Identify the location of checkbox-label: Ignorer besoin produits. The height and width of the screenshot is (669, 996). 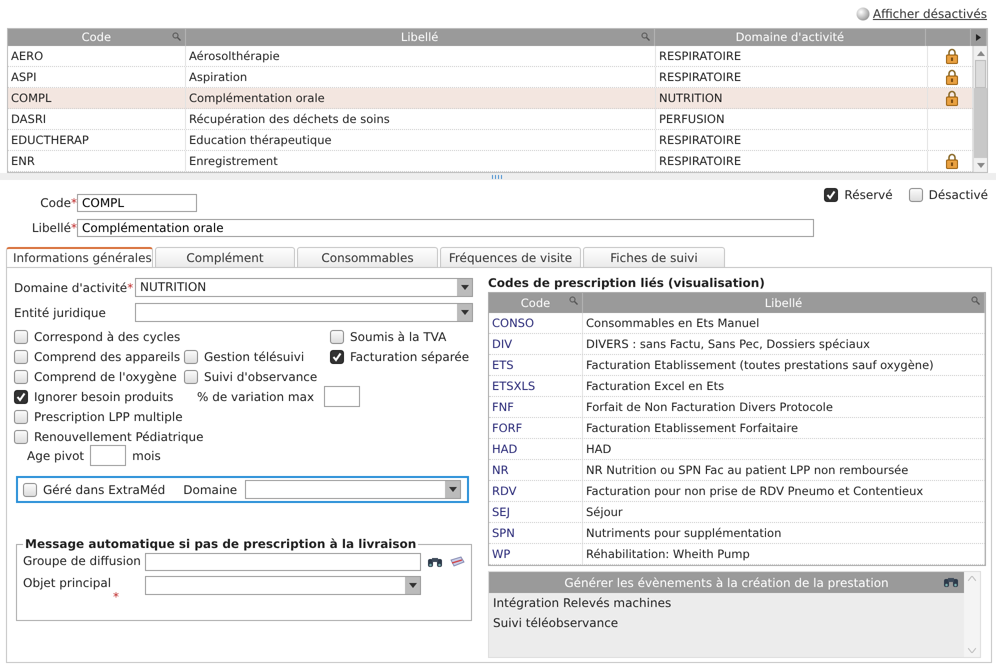
(104, 397).